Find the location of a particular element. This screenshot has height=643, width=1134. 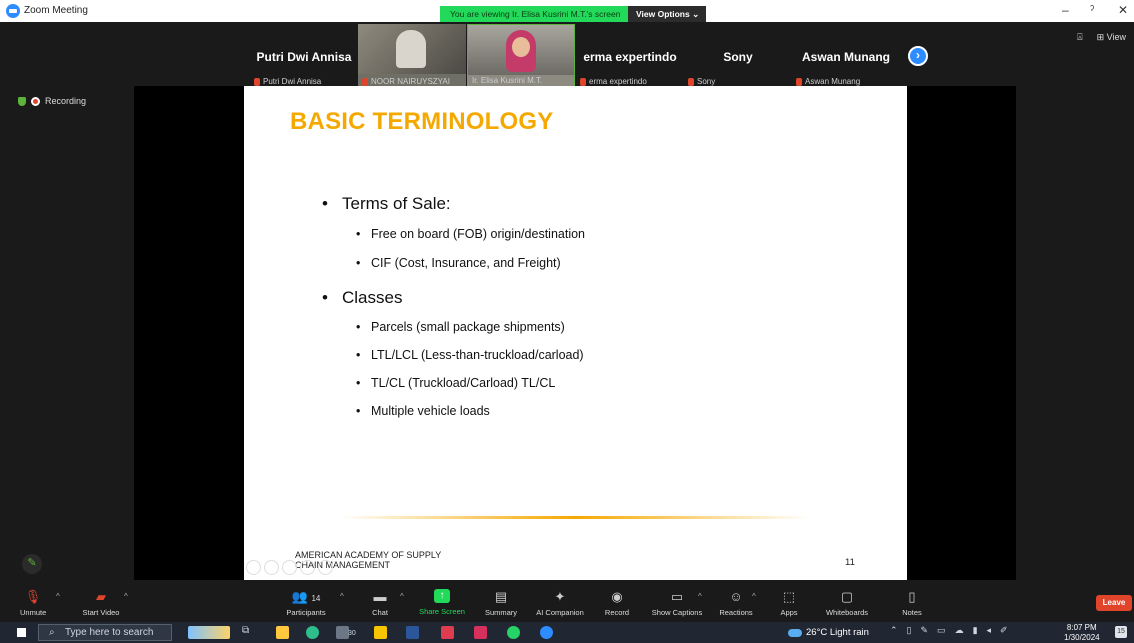

chevron-right-icon: › is located at coordinates (918, 55).